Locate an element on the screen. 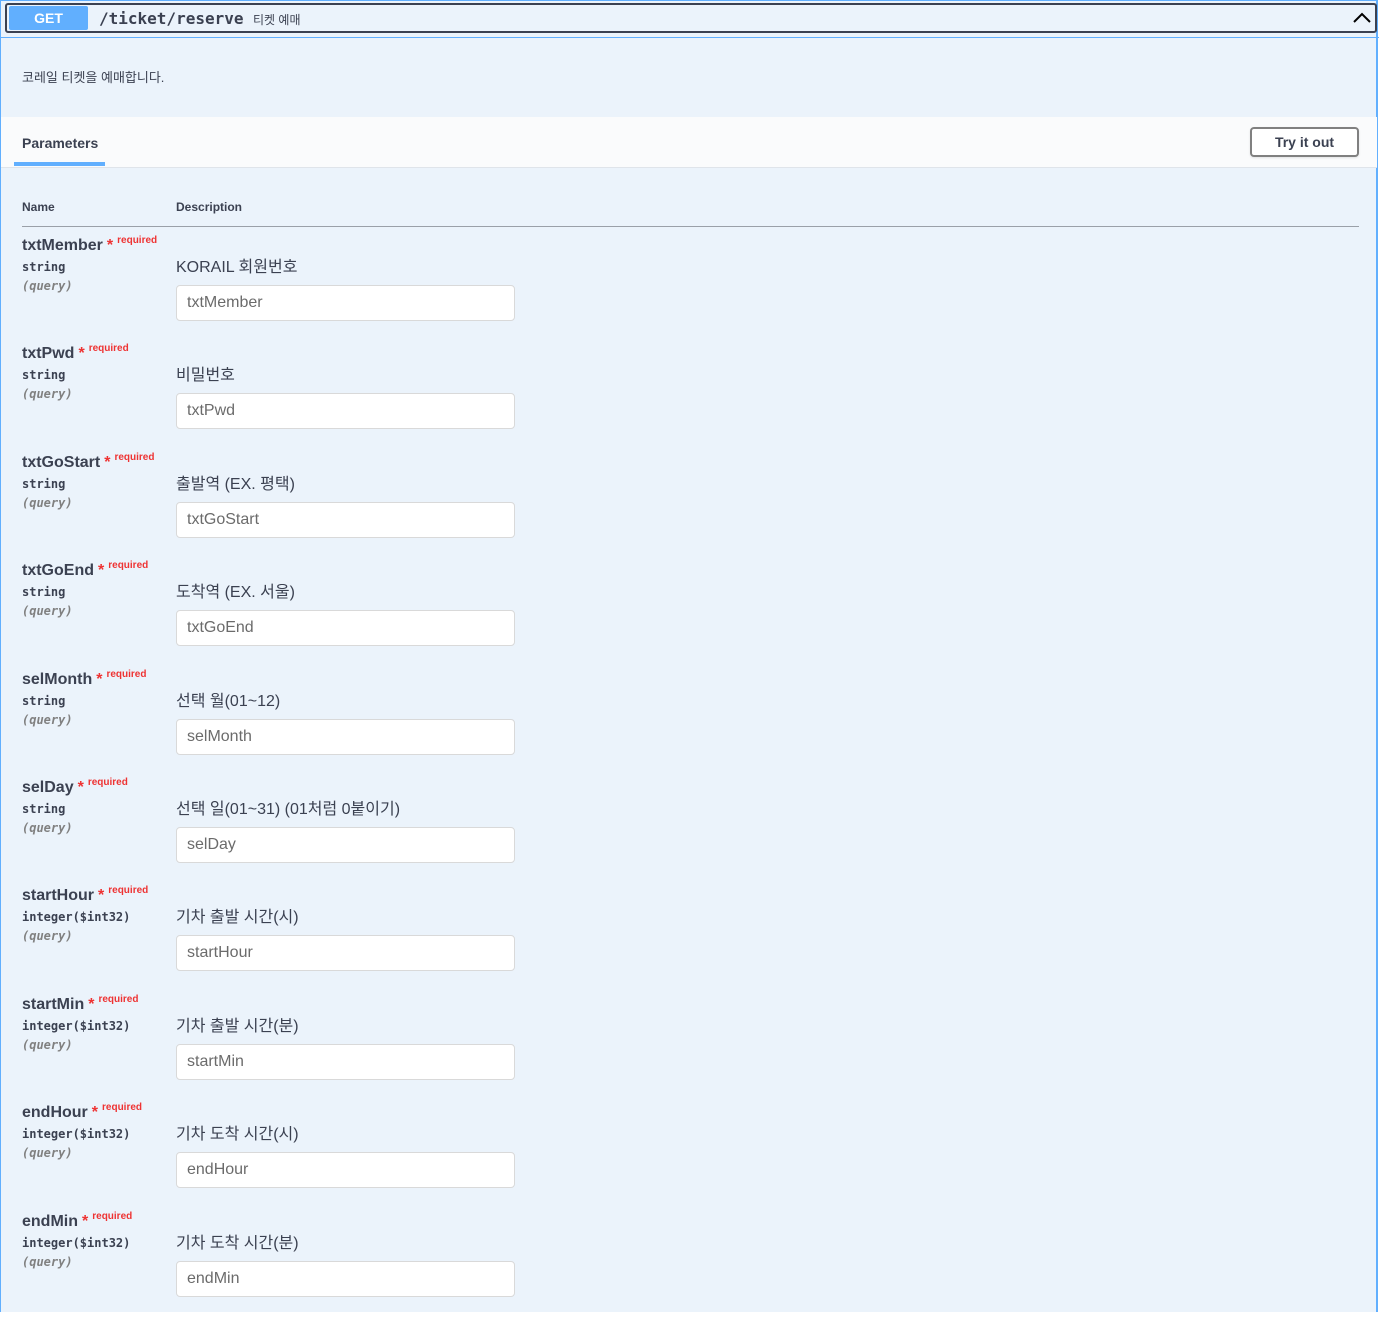  parameter-row: txtPwd * required string (query) 비밀번호 is located at coordinates (689, 398).